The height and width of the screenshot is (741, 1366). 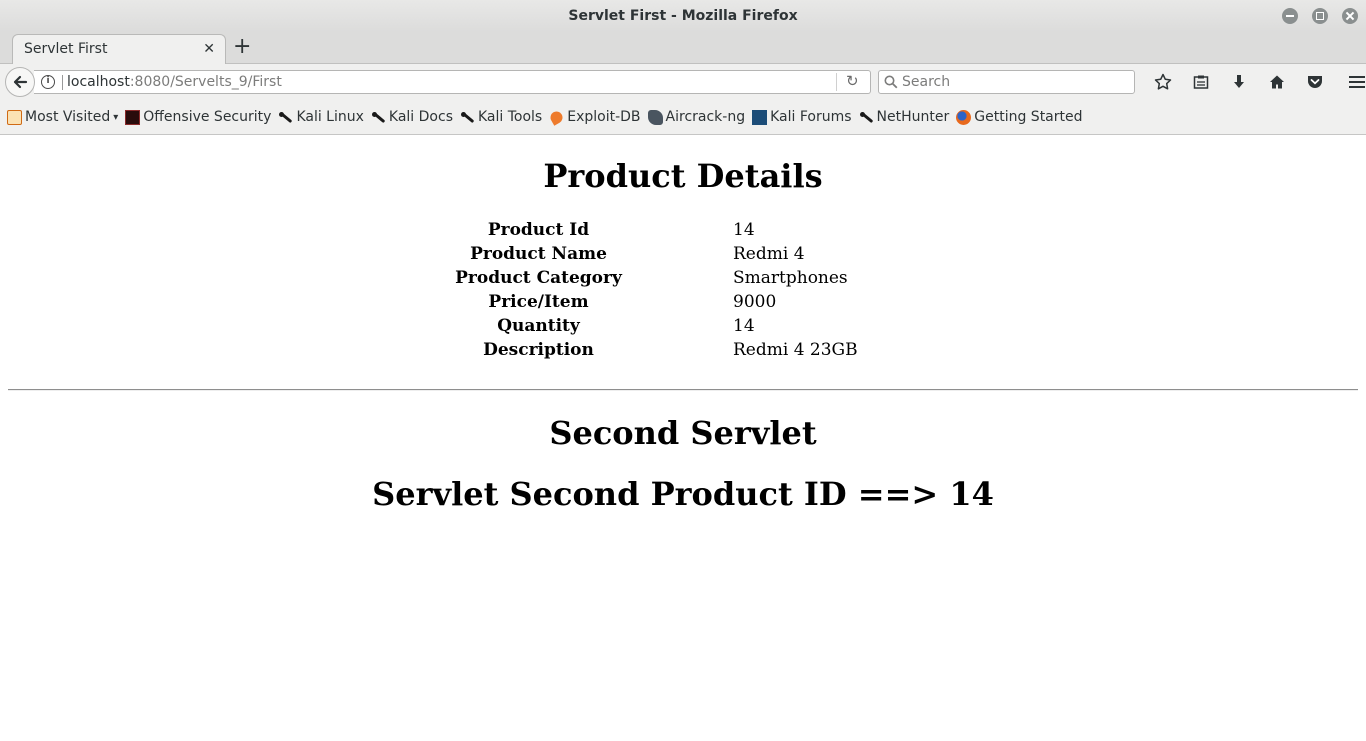 What do you see at coordinates (48, 82) in the screenshot?
I see `site-info-icon: i` at bounding box center [48, 82].